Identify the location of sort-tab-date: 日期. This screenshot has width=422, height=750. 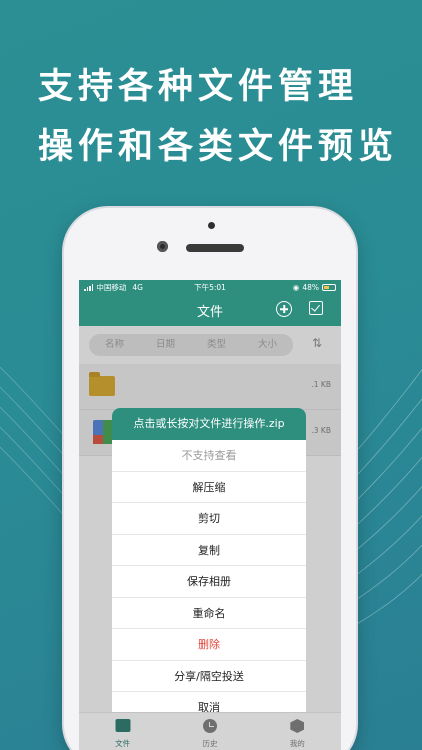
(165, 345).